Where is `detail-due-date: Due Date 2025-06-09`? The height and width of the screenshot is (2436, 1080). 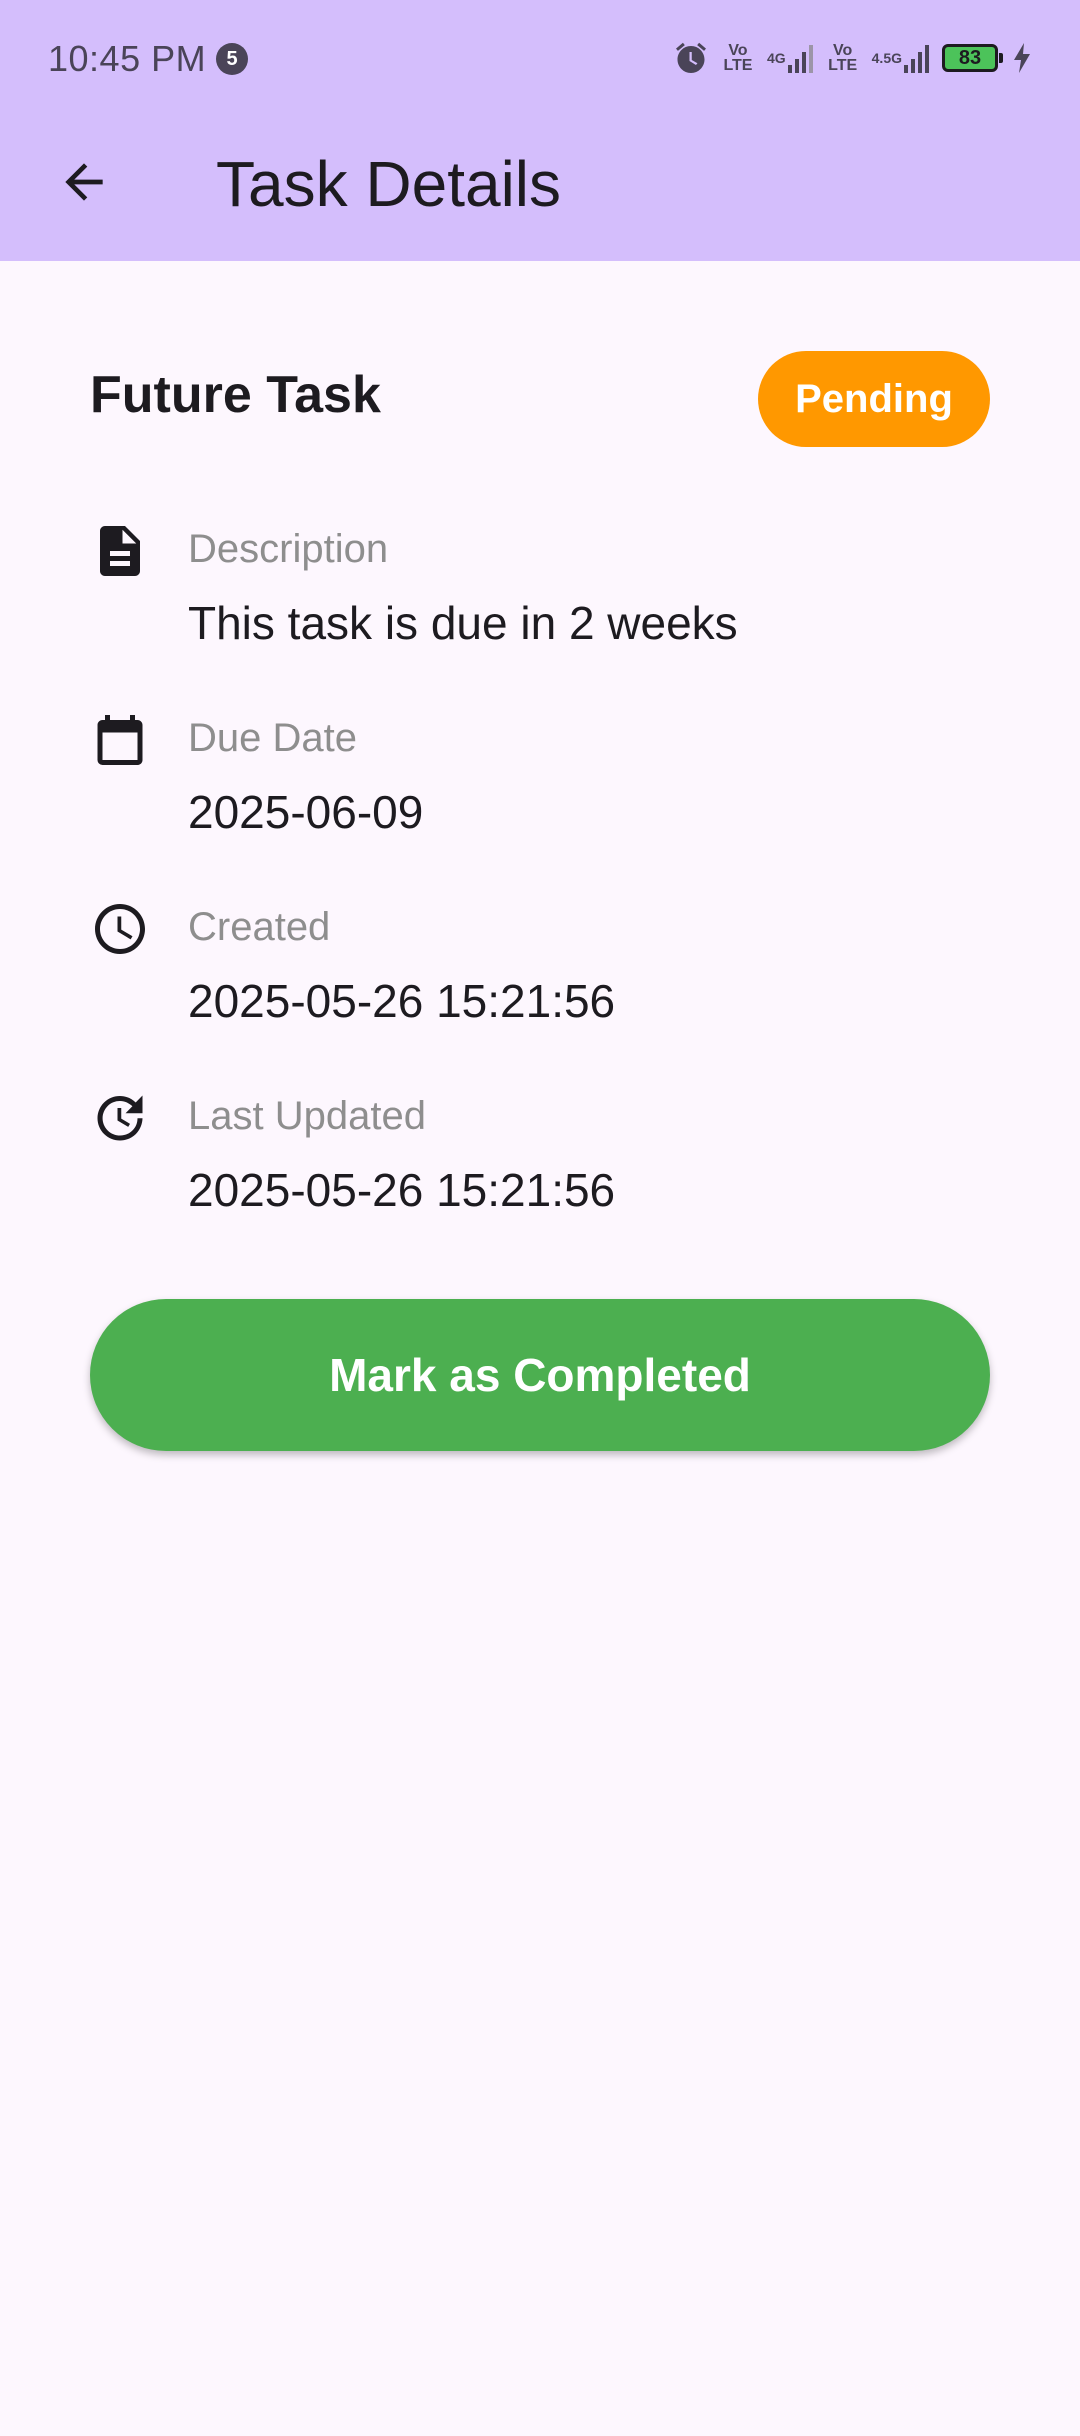 detail-due-date: Due Date 2025-06-09 is located at coordinates (540, 780).